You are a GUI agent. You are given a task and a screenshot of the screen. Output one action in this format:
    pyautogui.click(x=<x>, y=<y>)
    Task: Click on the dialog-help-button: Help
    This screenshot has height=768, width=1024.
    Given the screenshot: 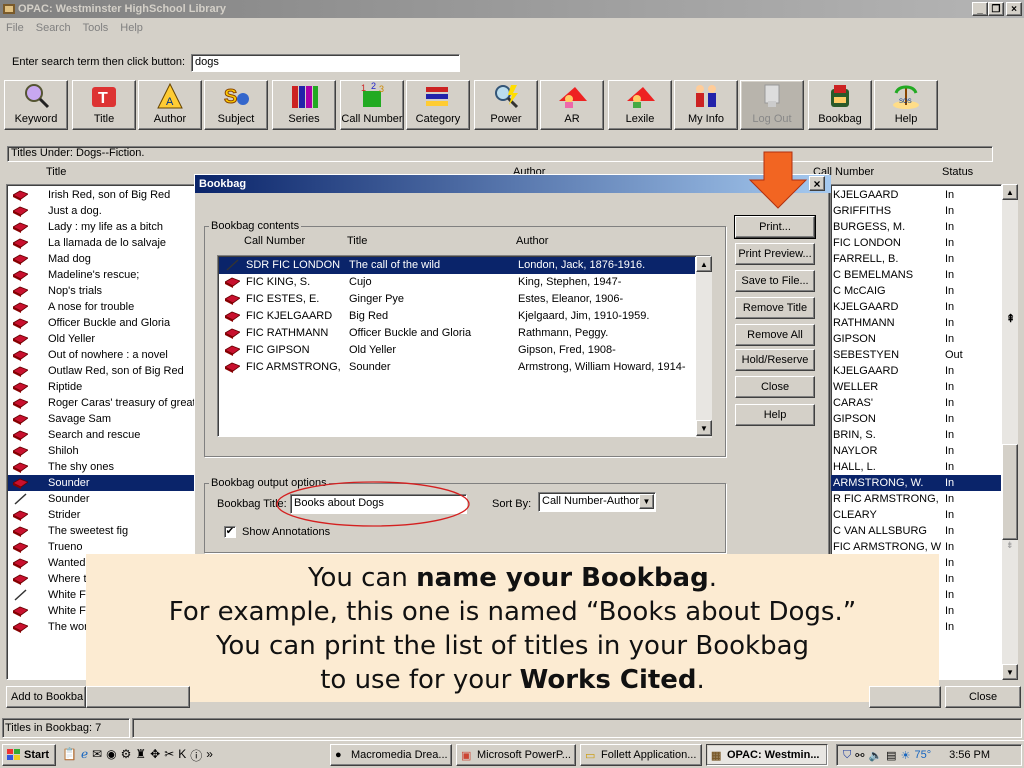 What is the action you would take?
    pyautogui.click(x=775, y=415)
    